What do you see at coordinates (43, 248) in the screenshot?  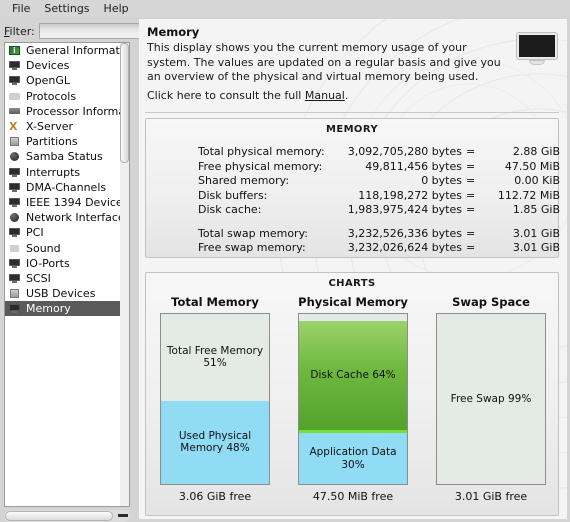 I see `sidebar-item-label: Sound` at bounding box center [43, 248].